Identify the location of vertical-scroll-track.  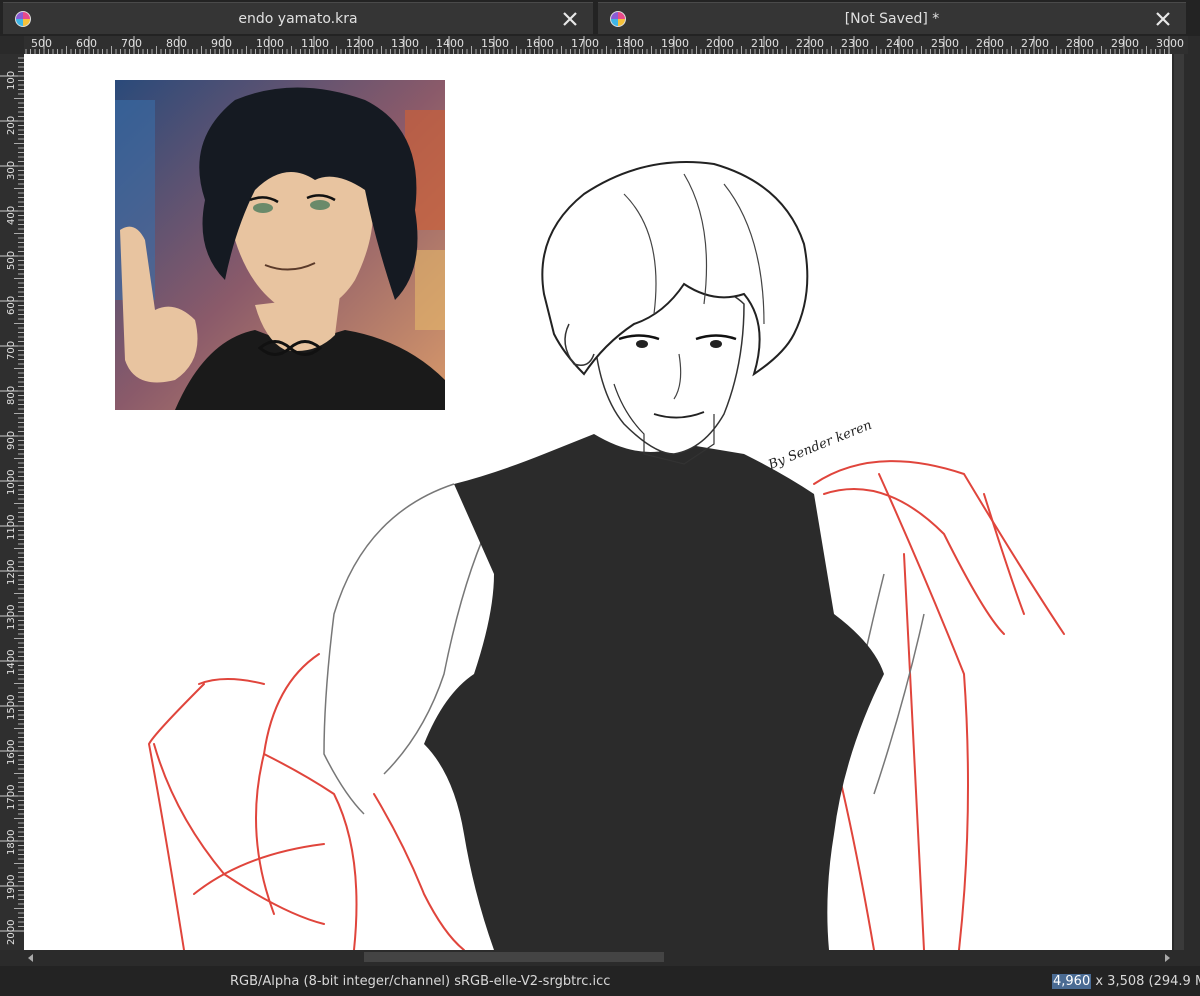
(1179, 502).